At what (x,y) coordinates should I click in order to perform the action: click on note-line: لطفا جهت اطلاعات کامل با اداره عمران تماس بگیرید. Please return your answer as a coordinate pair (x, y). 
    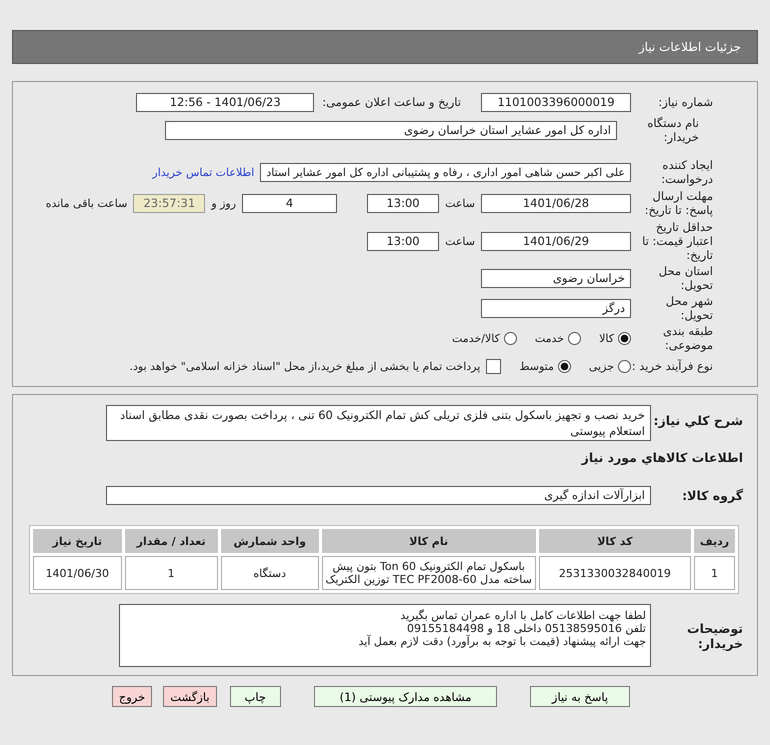
    Looking at the image, I should click on (522, 615).